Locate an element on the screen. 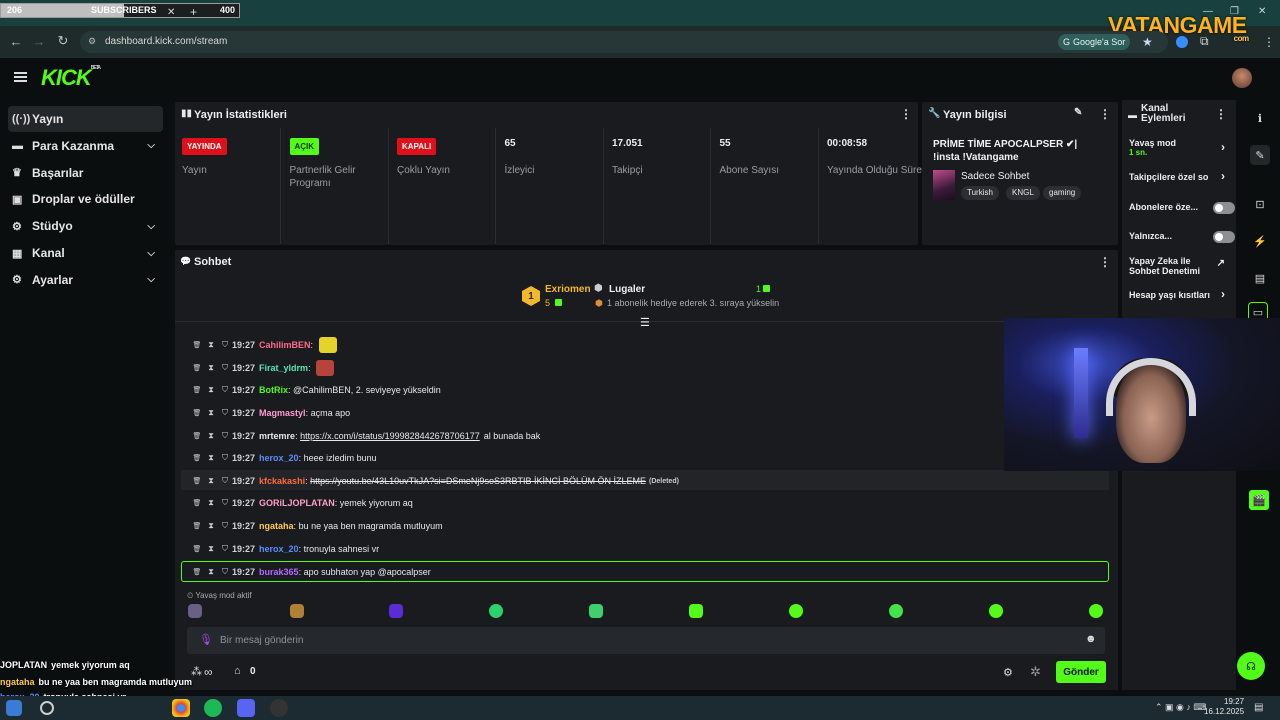 The height and width of the screenshot is (720, 1280). store-icon: ⌂ is located at coordinates (237, 671).